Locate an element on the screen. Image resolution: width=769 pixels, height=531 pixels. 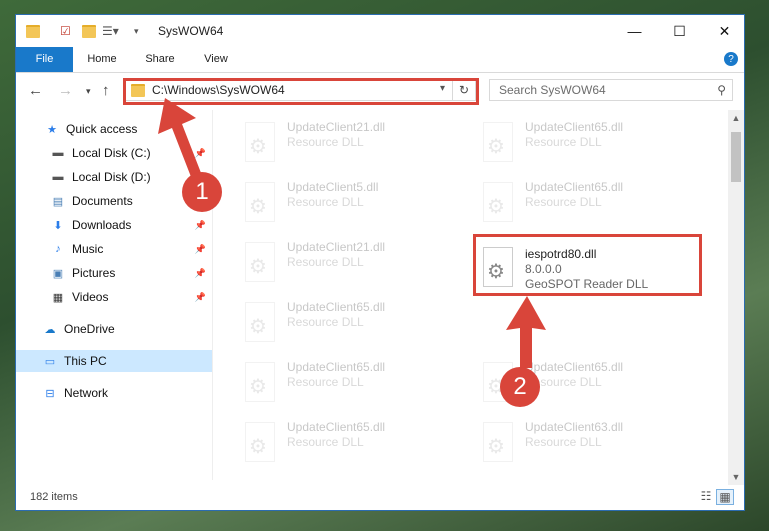
step-badge-two: 2 is located at coordinates (520, 387).